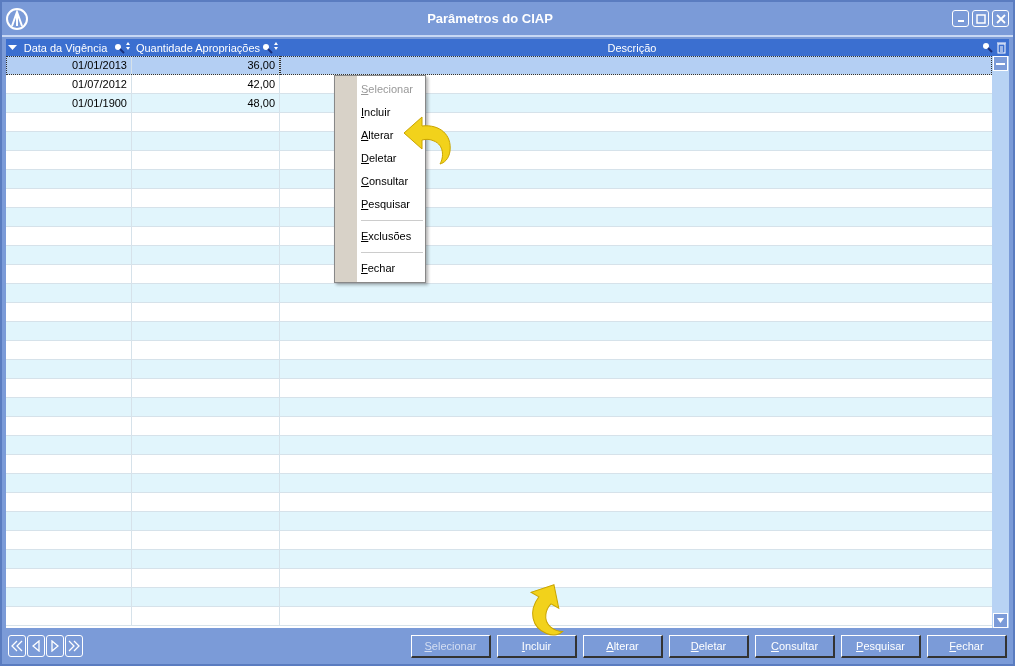 This screenshot has height=666, width=1015. I want to click on vertical-scrollbar, so click(1000, 342).